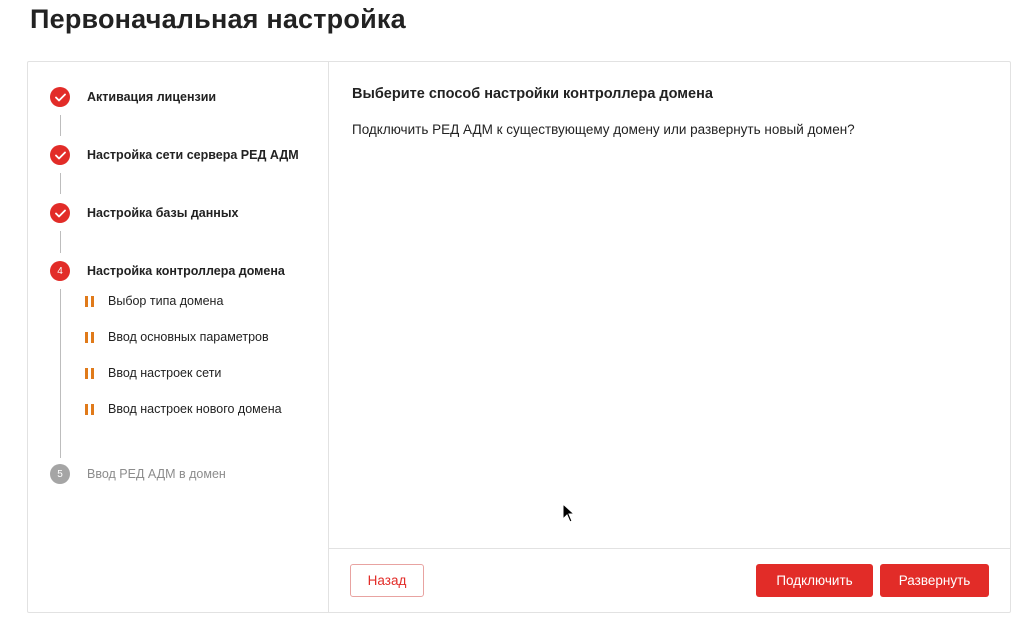  Describe the element at coordinates (195, 409) in the screenshot. I see `substep-label: Ввод настроек нового домена` at that location.